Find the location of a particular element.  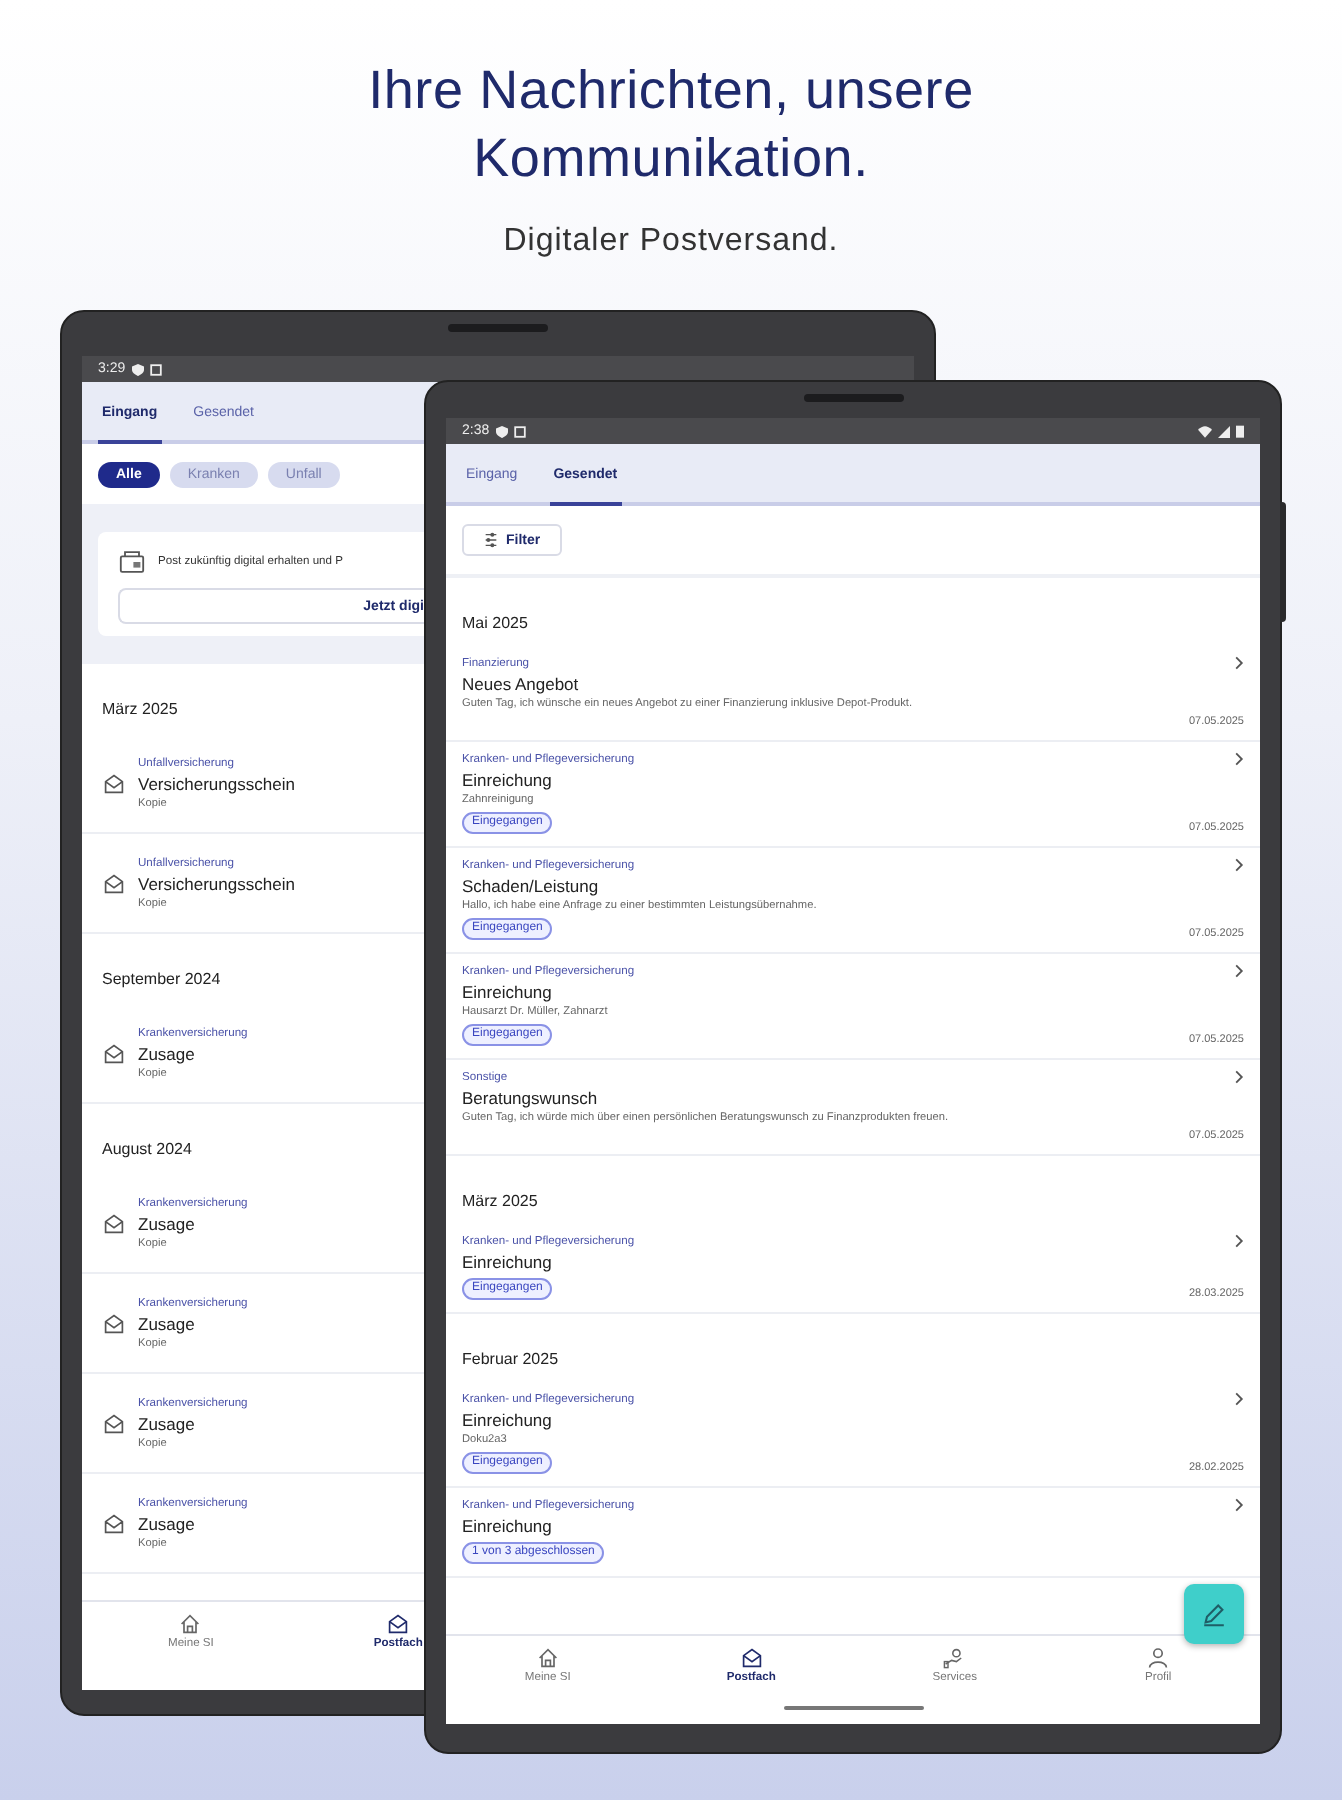

message-title: Schaden/Leistung is located at coordinates (531, 886).